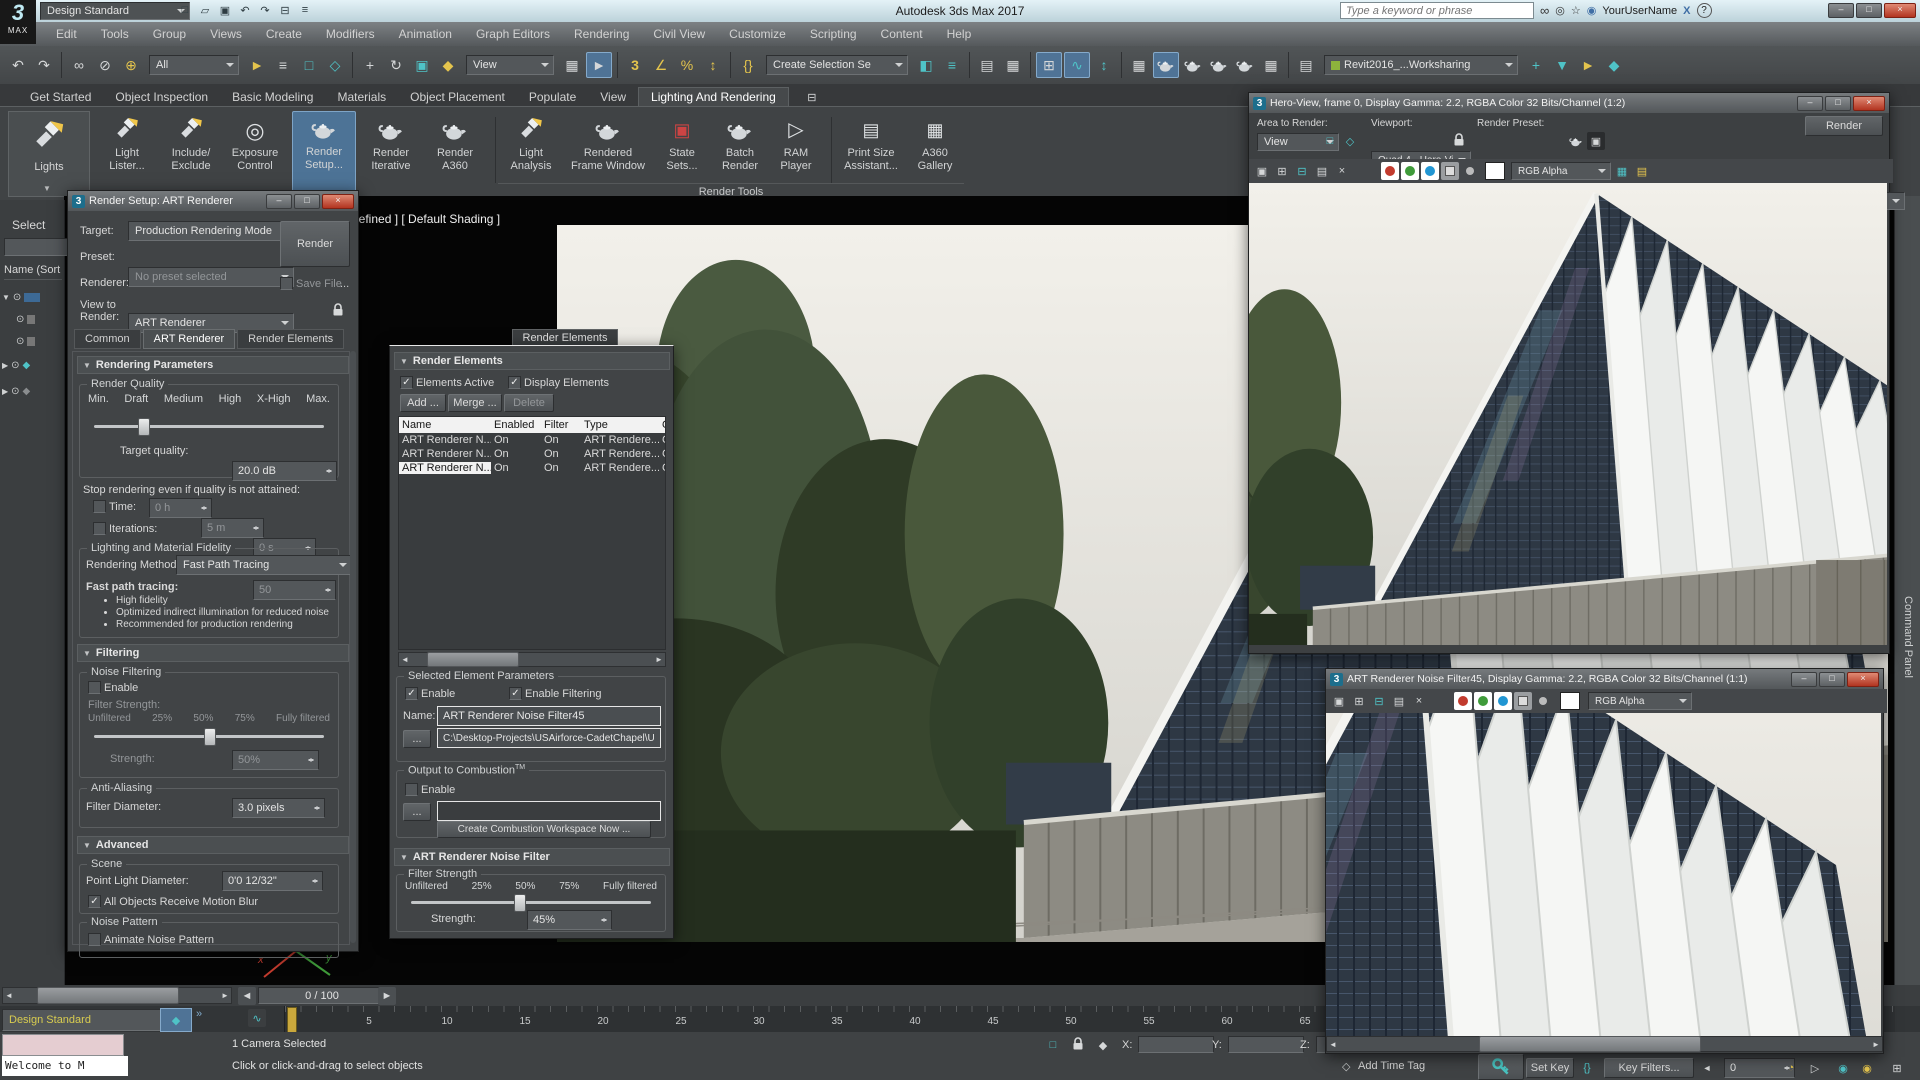 This screenshot has height=1080, width=1920. What do you see at coordinates (529, 403) in the screenshot?
I see `delete-element-button: Delete` at bounding box center [529, 403].